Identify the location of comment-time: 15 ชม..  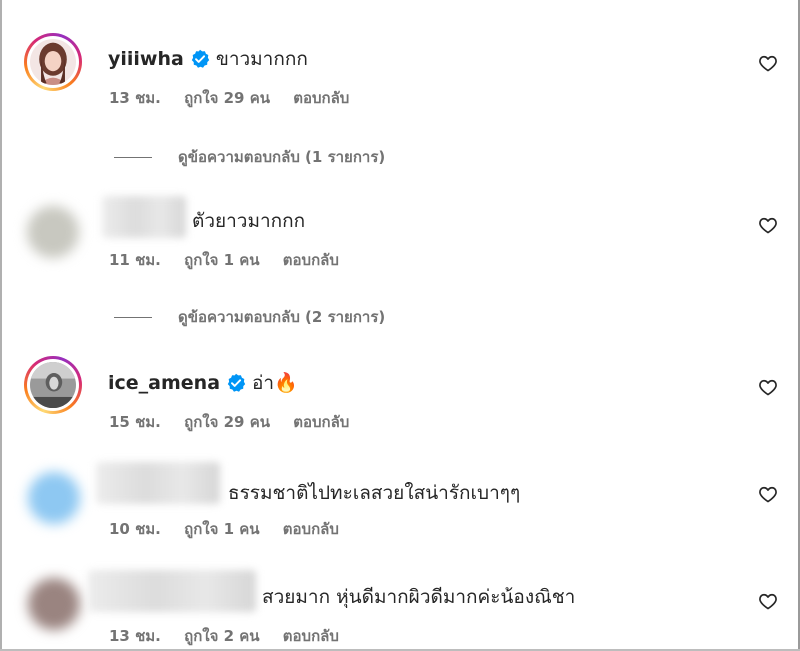
(135, 422).